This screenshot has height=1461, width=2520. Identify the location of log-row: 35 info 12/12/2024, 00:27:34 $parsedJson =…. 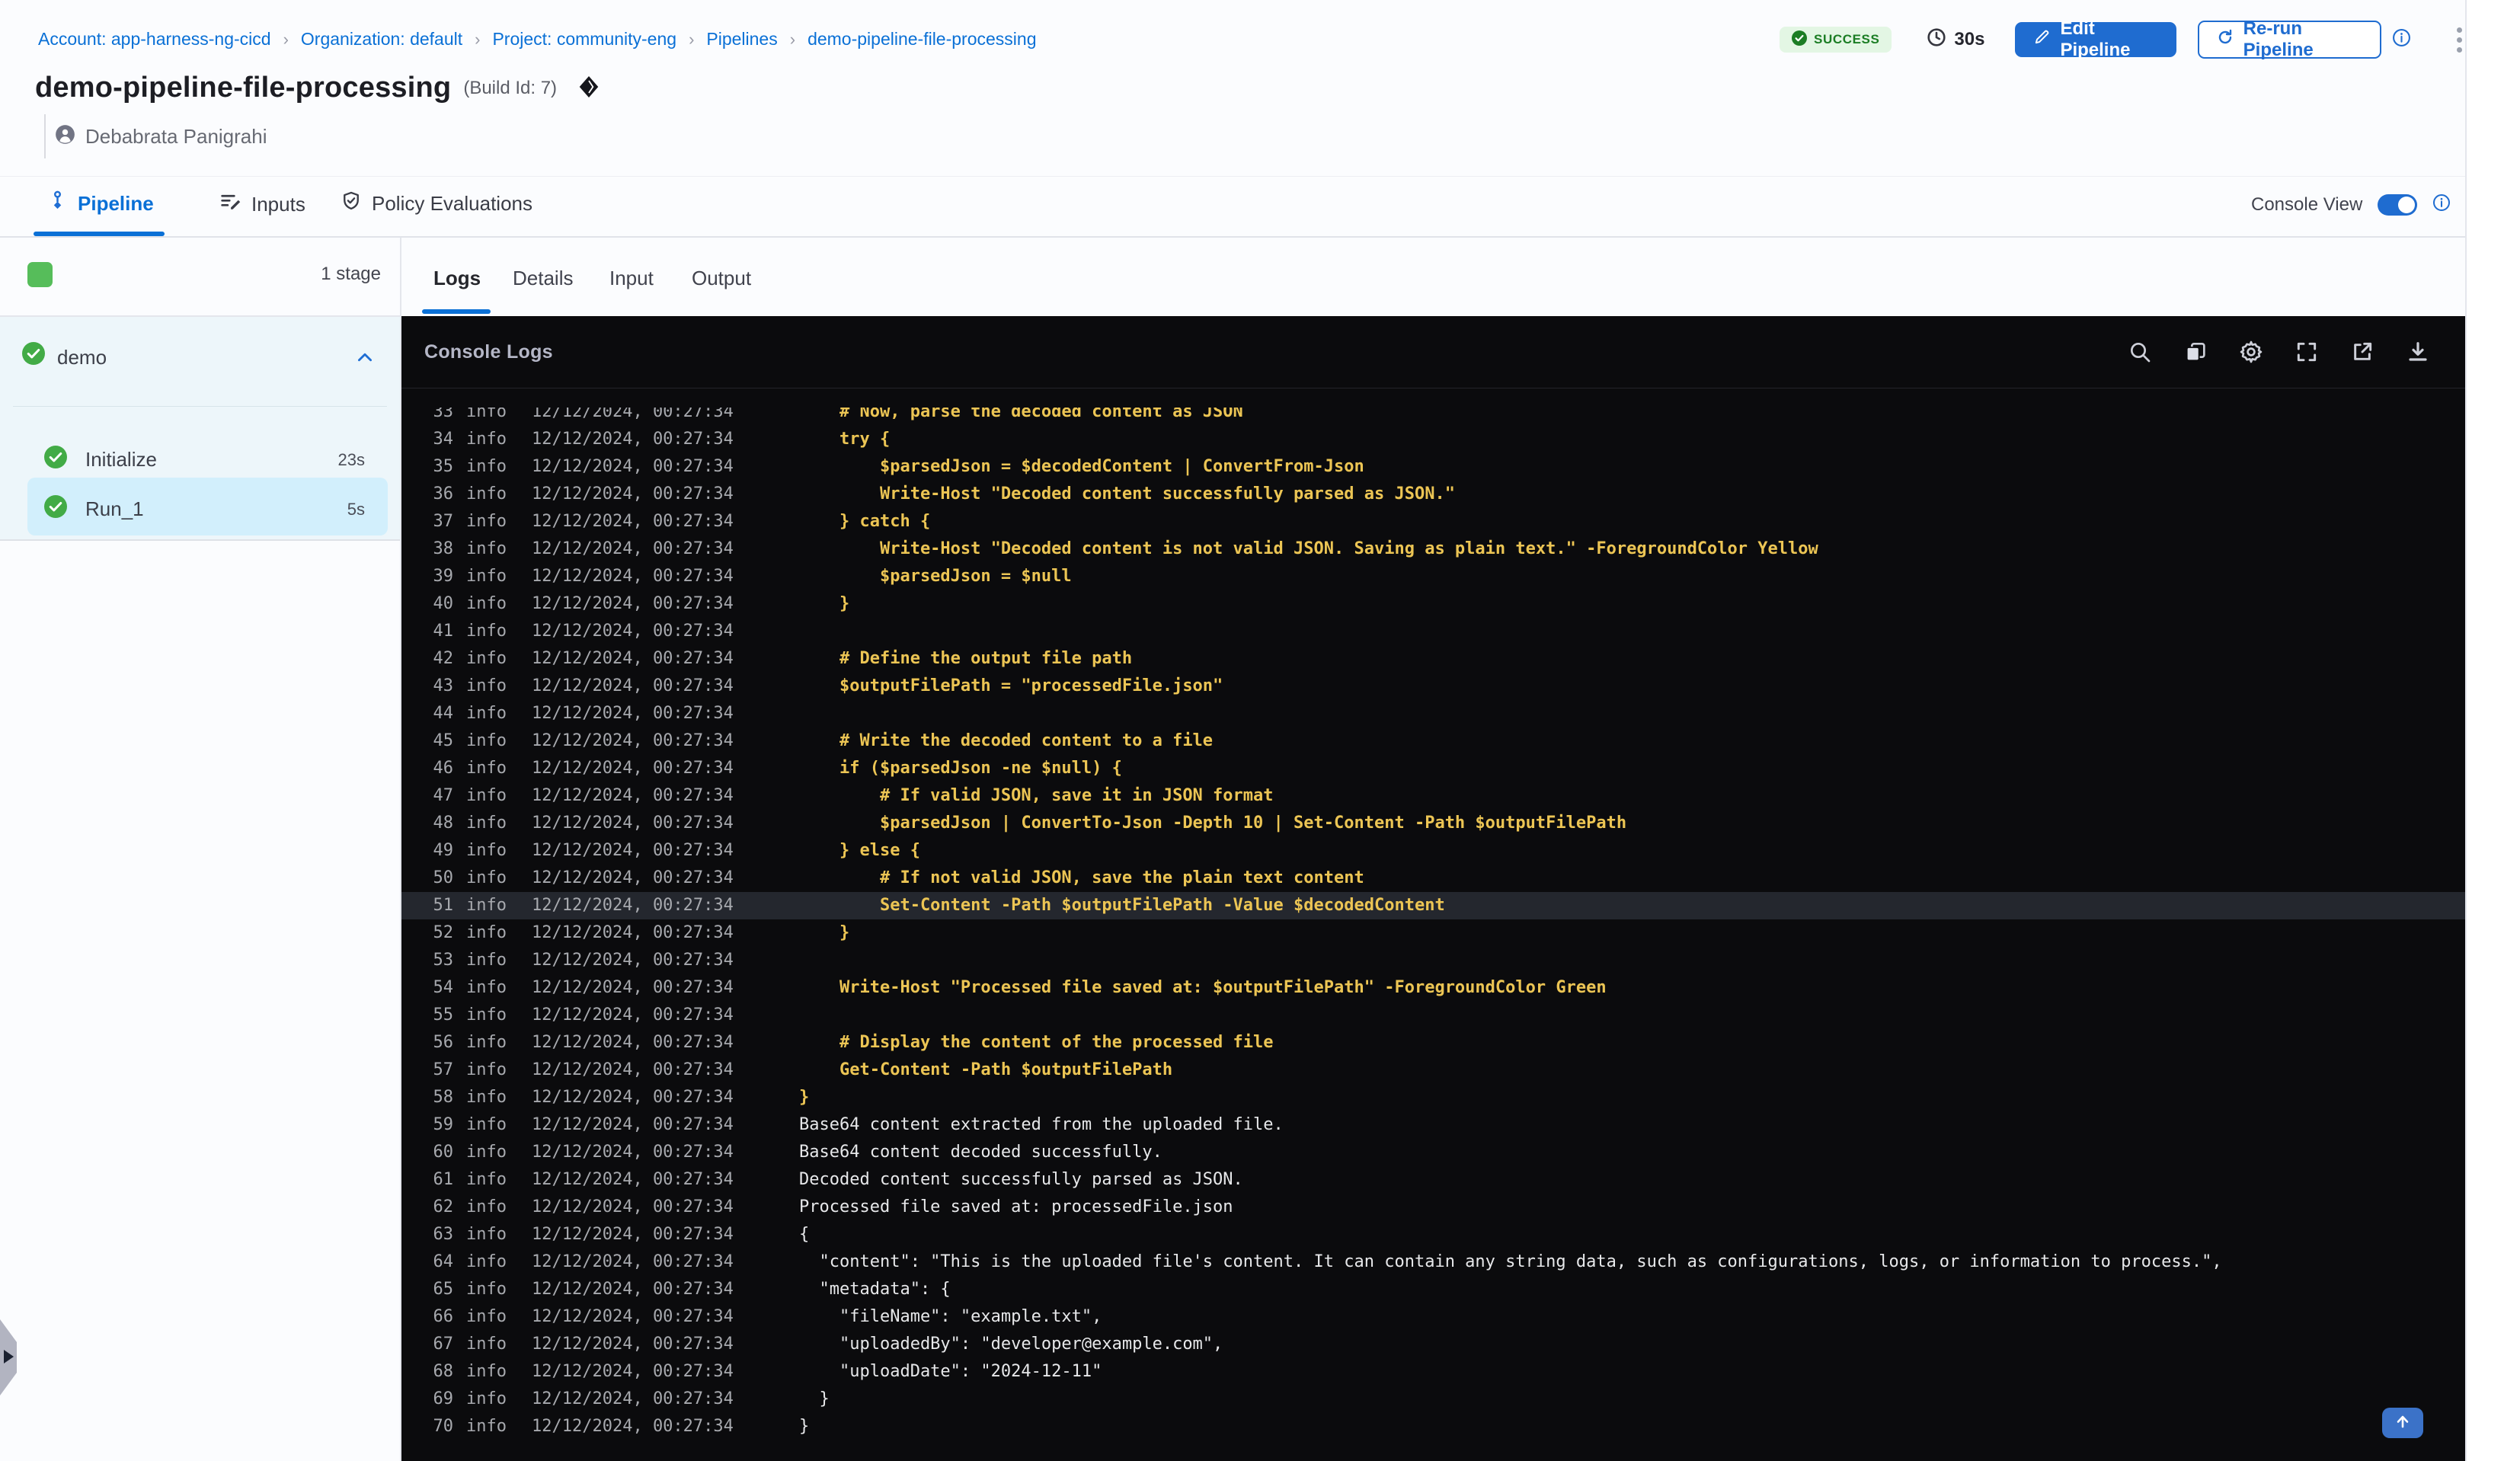
(1433, 467).